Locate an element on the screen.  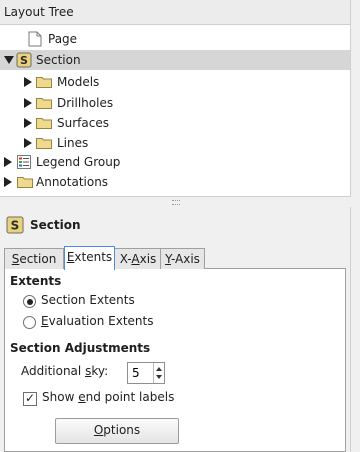
layout-tree-header: Layout Tree is located at coordinates (175, 12).